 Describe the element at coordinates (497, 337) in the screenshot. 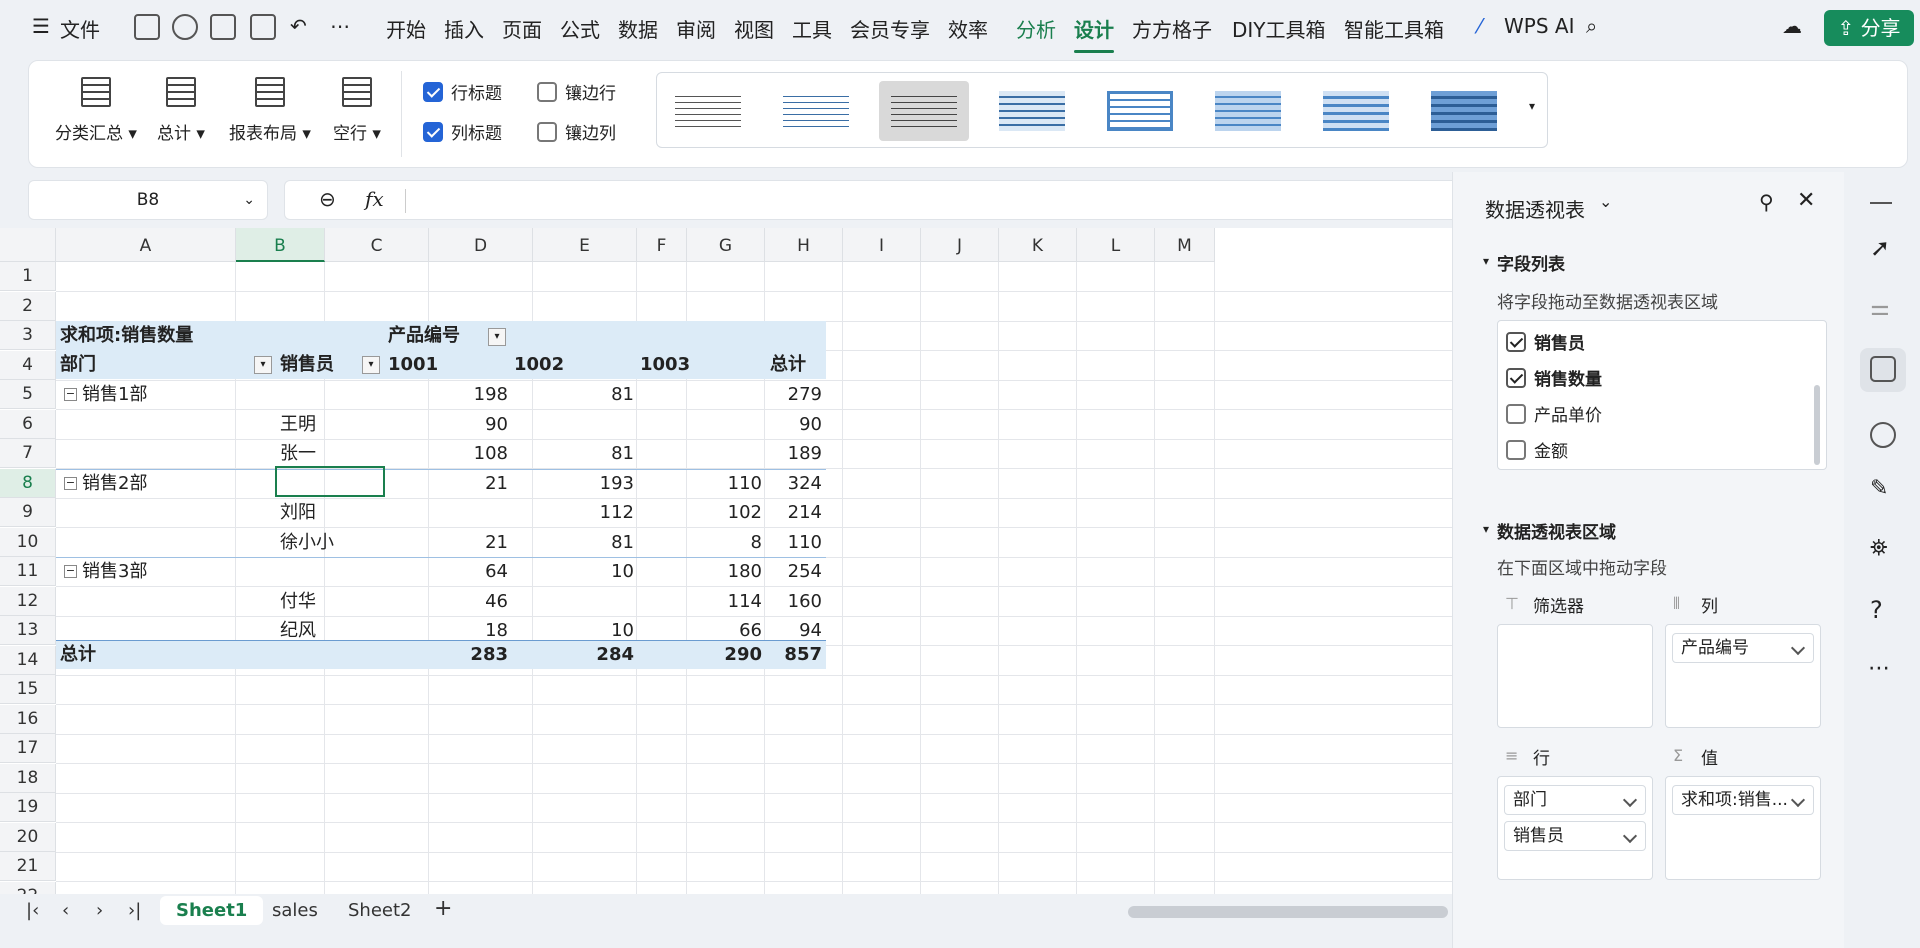

I see `column-filter-dropdown-icon: ▾` at that location.